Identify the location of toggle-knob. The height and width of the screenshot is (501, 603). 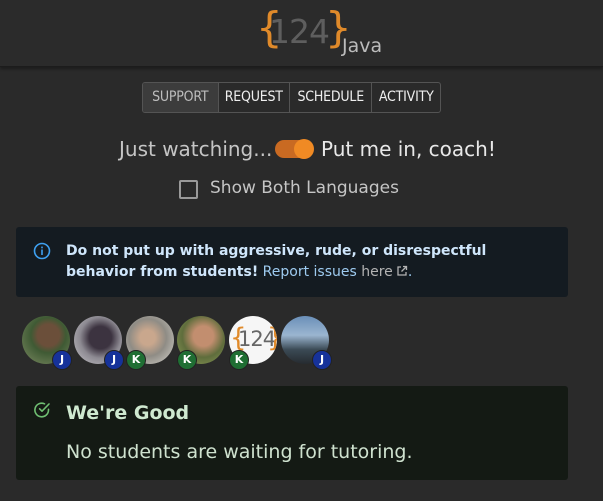
(304, 149).